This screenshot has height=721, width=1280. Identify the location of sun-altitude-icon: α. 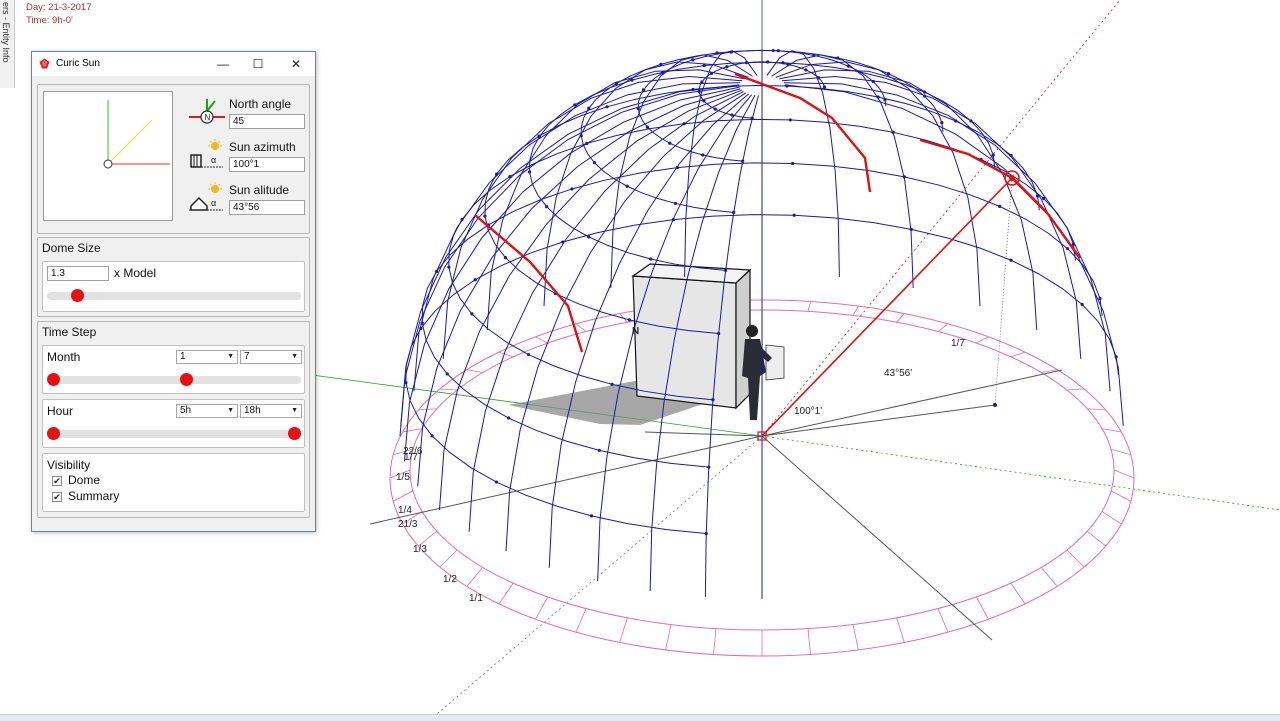
(206, 196).